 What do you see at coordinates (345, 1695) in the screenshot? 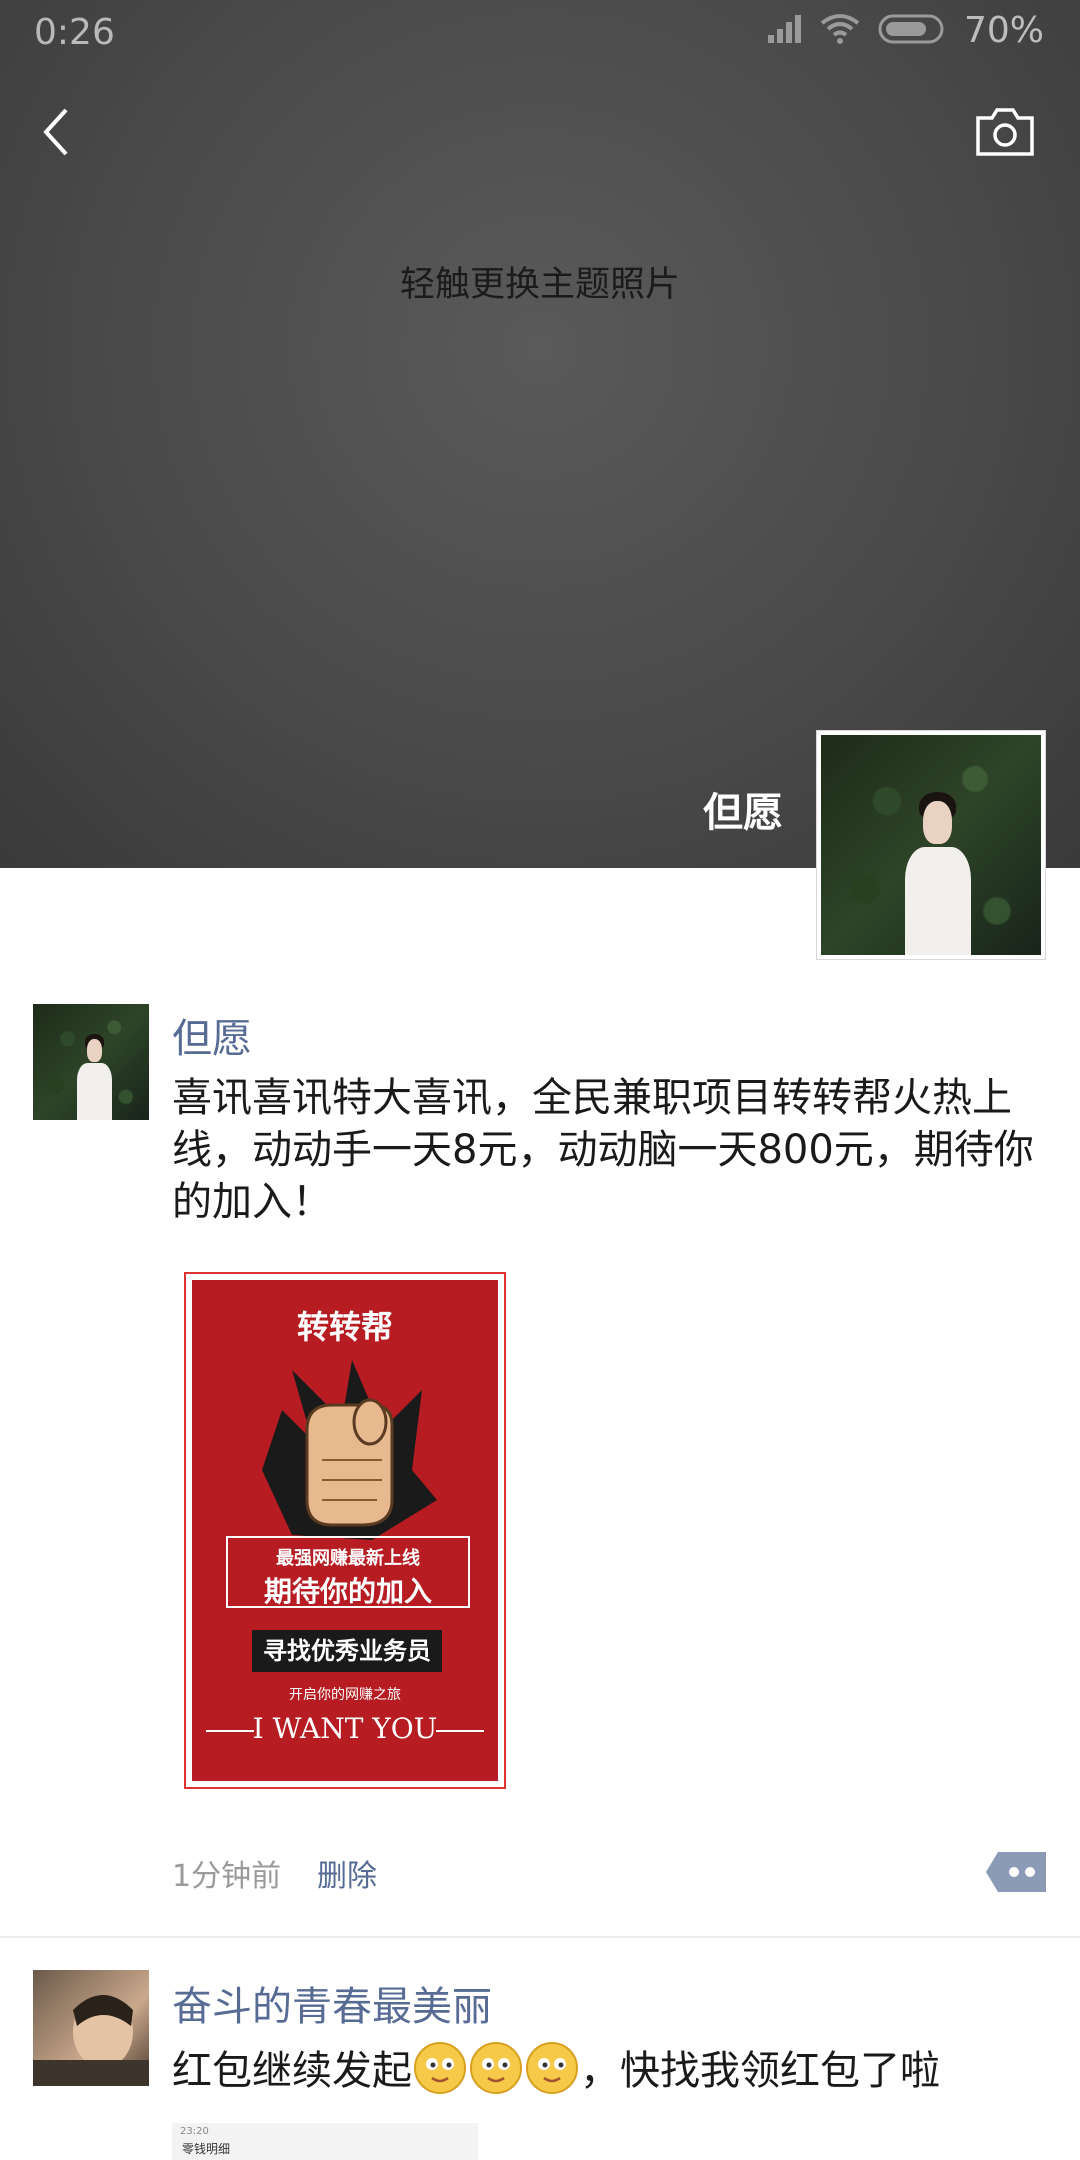
I see `poster-subtitle: 开启你的网赚之旅` at bounding box center [345, 1695].